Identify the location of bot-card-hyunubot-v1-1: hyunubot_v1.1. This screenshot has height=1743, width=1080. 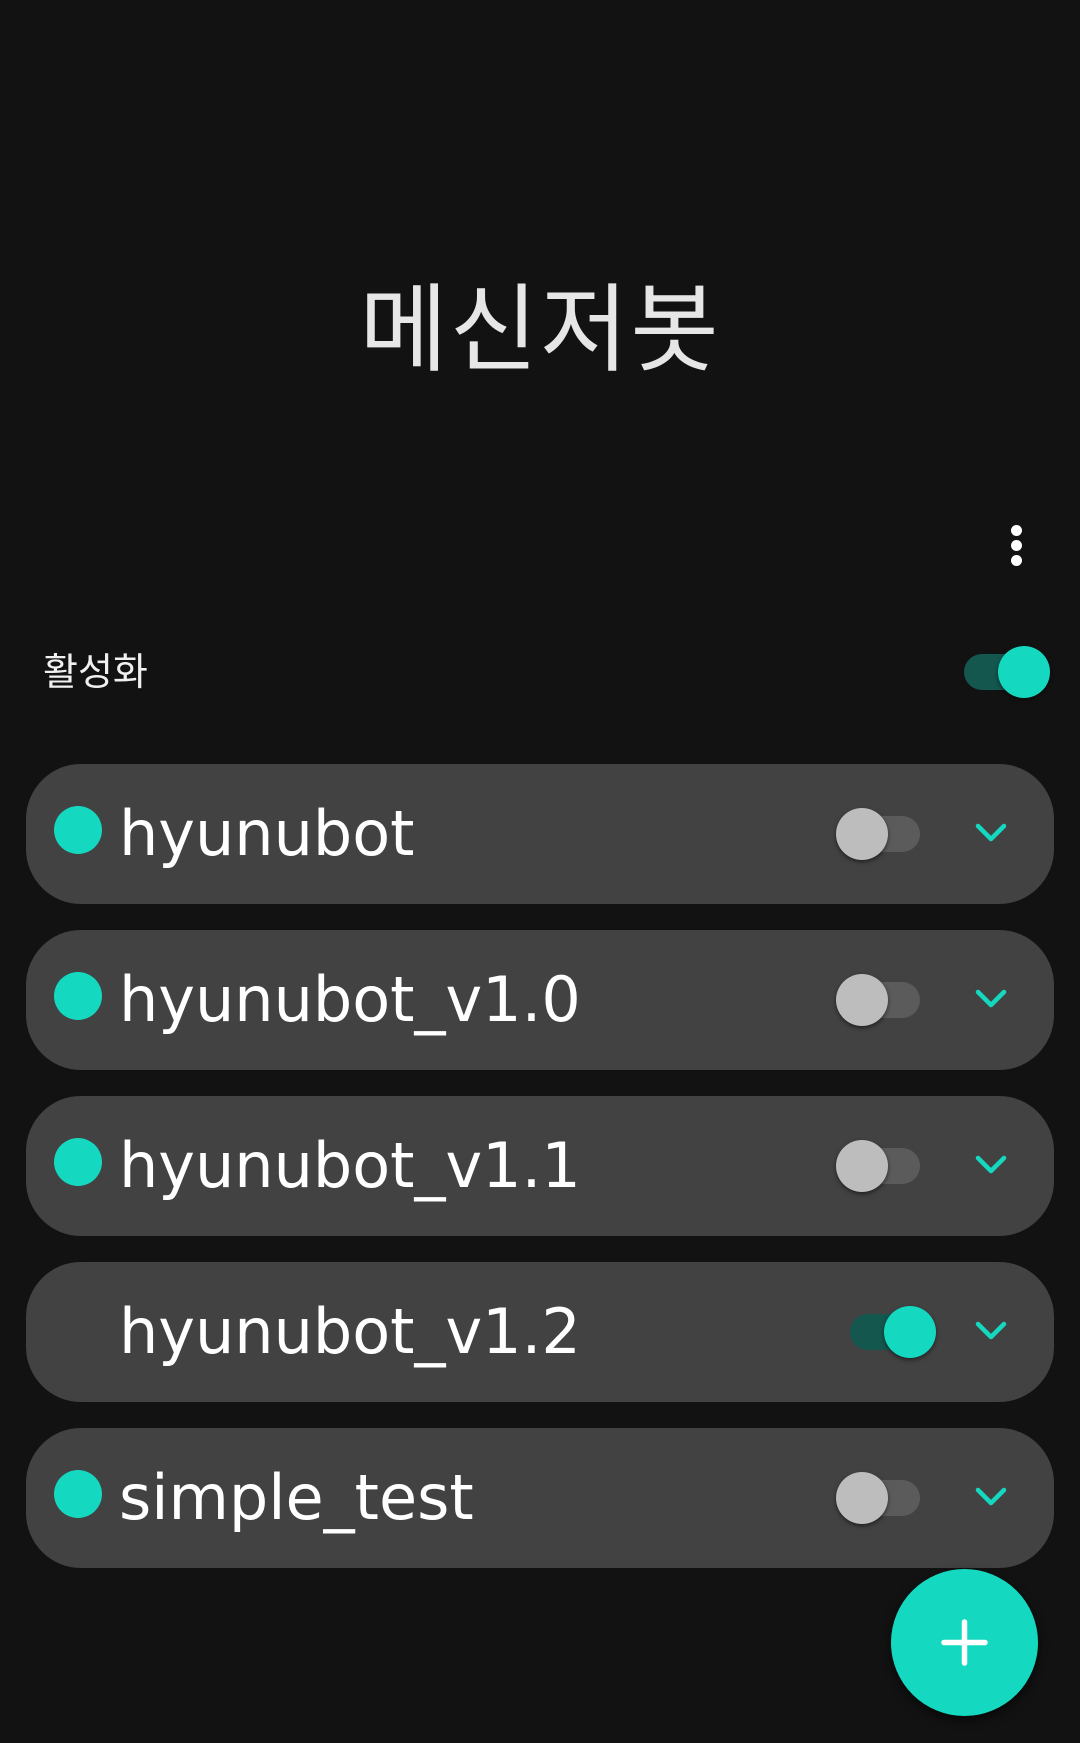
(540, 1166).